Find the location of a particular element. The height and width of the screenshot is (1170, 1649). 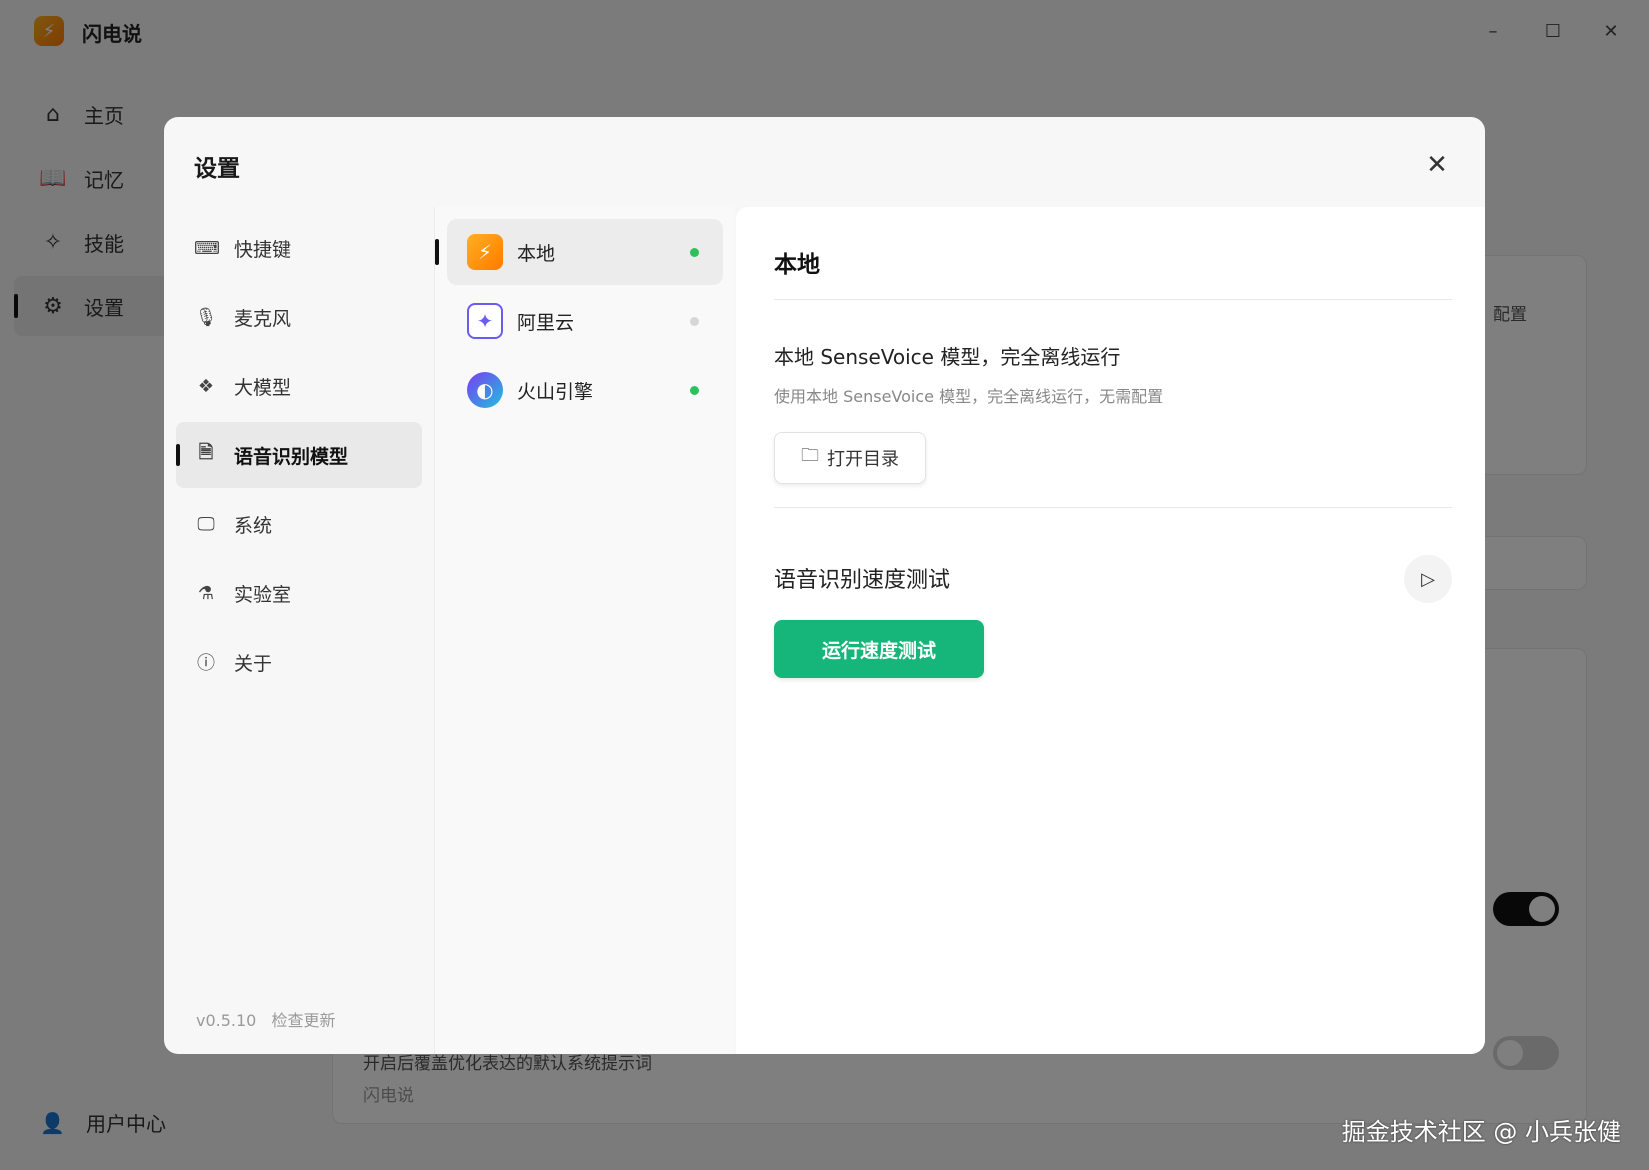

keyboard-icon: ⌨ is located at coordinates (207, 248).